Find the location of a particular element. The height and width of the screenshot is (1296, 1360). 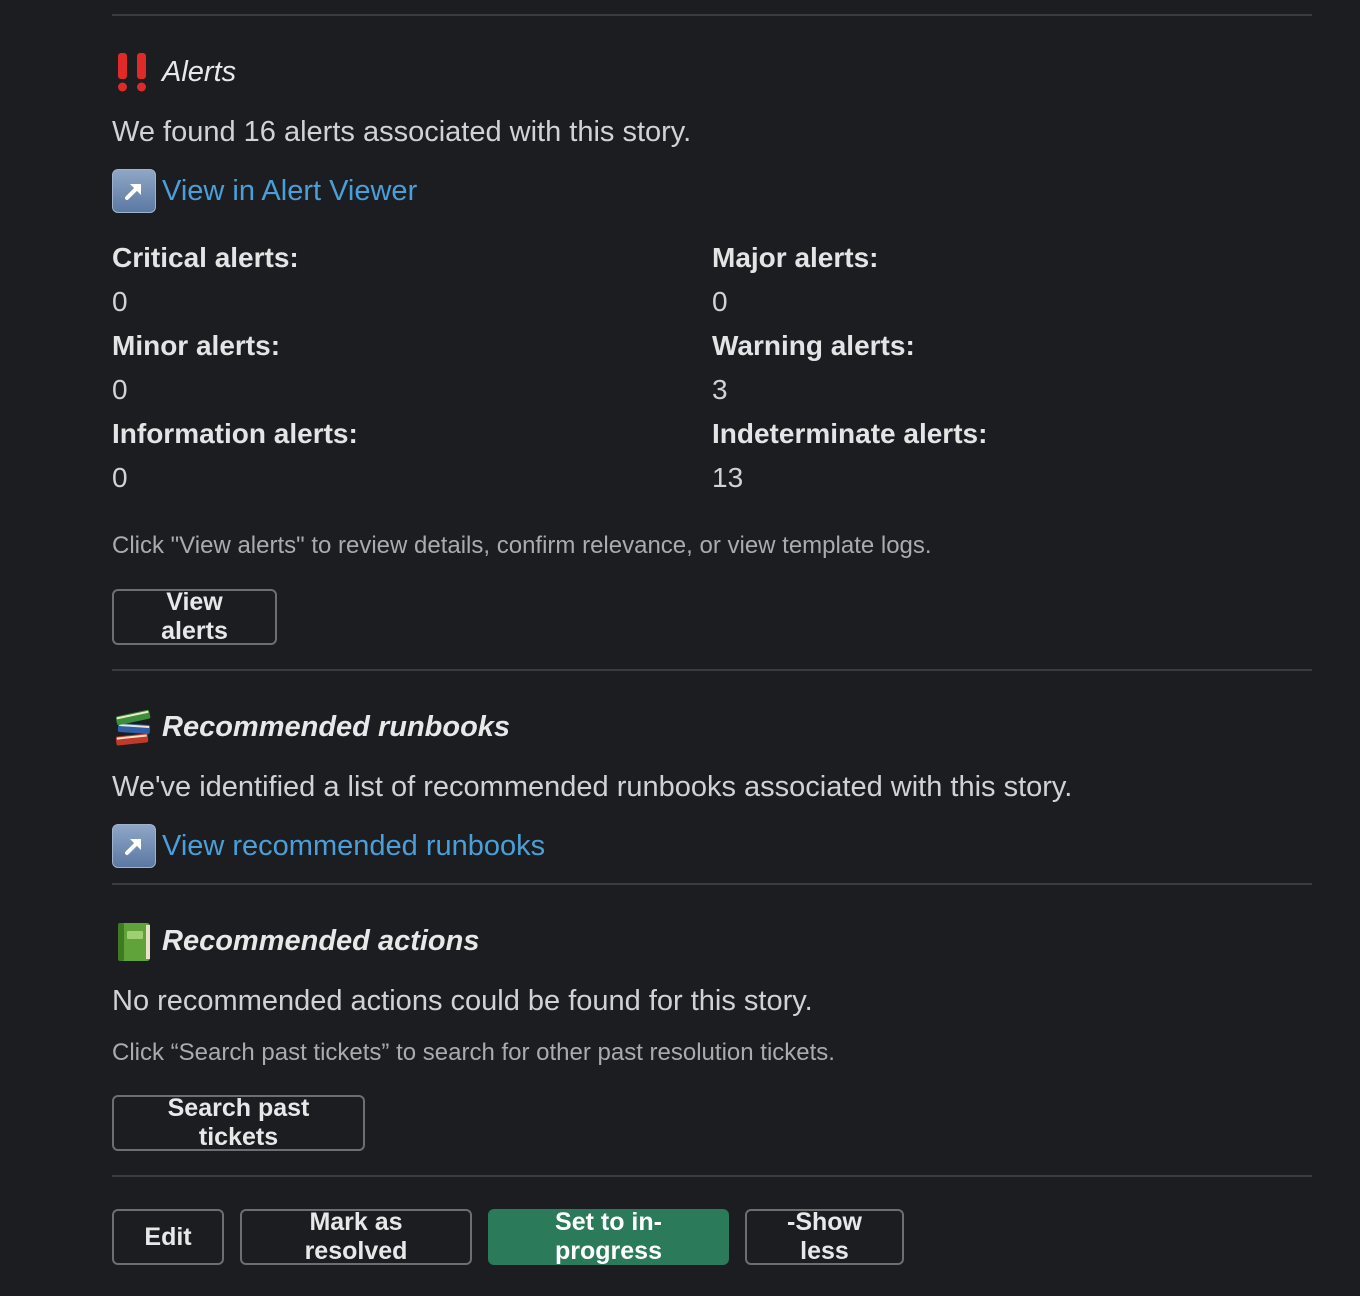

recommended-runbooks-link-label: View recommended runbooks is located at coordinates (353, 846).